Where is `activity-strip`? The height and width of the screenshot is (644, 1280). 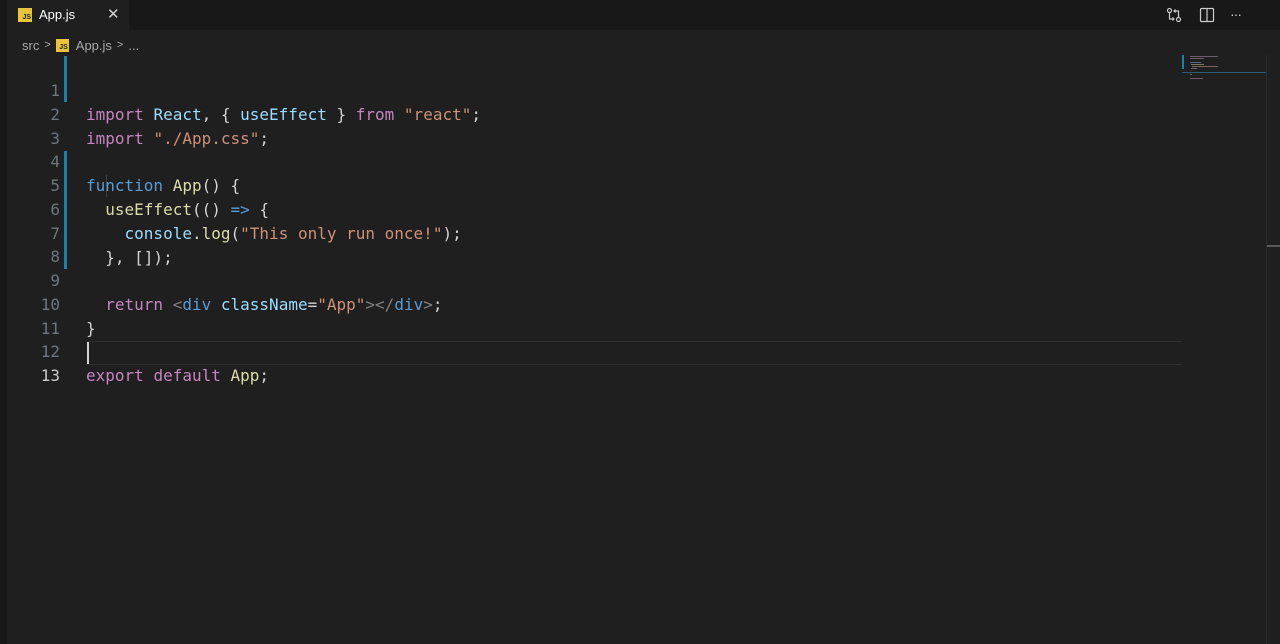
activity-strip is located at coordinates (3, 322).